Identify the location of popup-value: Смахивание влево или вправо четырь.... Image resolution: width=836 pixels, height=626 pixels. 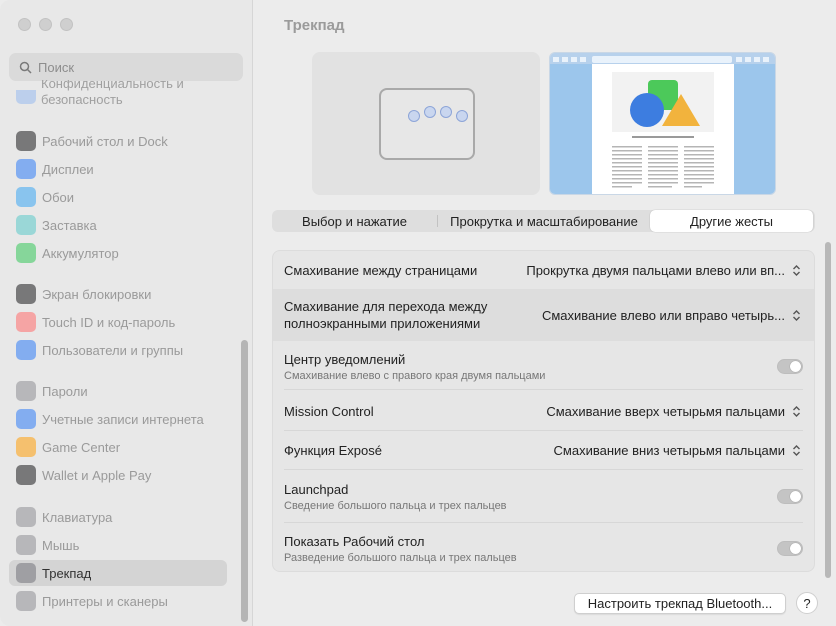
(663, 315).